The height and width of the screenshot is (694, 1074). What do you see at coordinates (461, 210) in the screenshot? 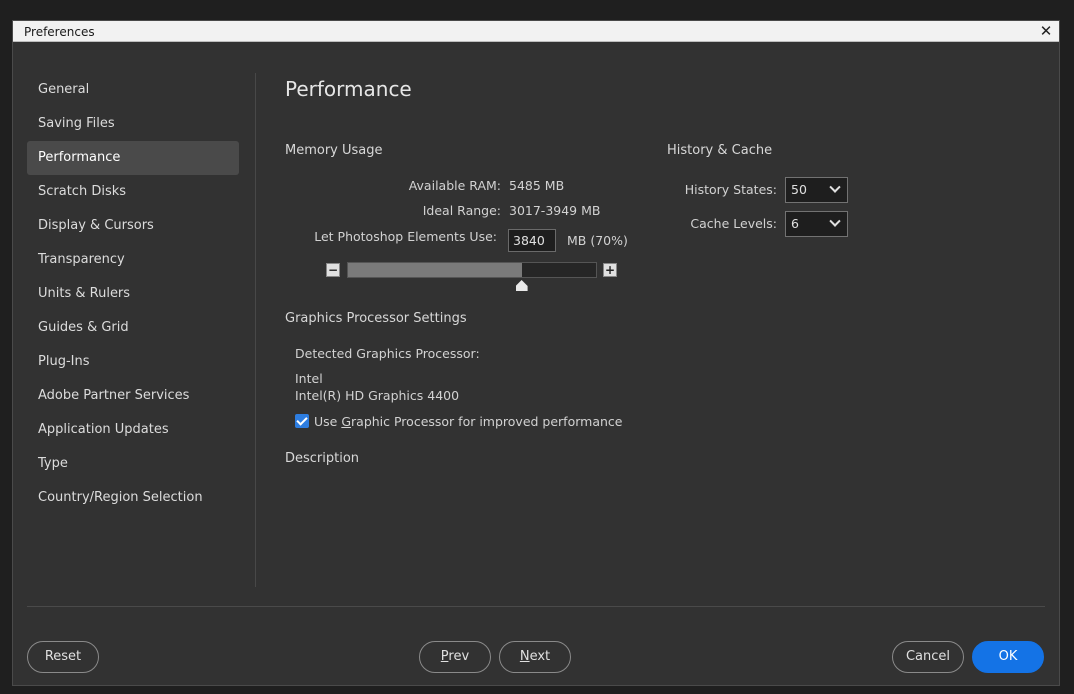
I see `ideal-range-label: Ideal Range:` at bounding box center [461, 210].